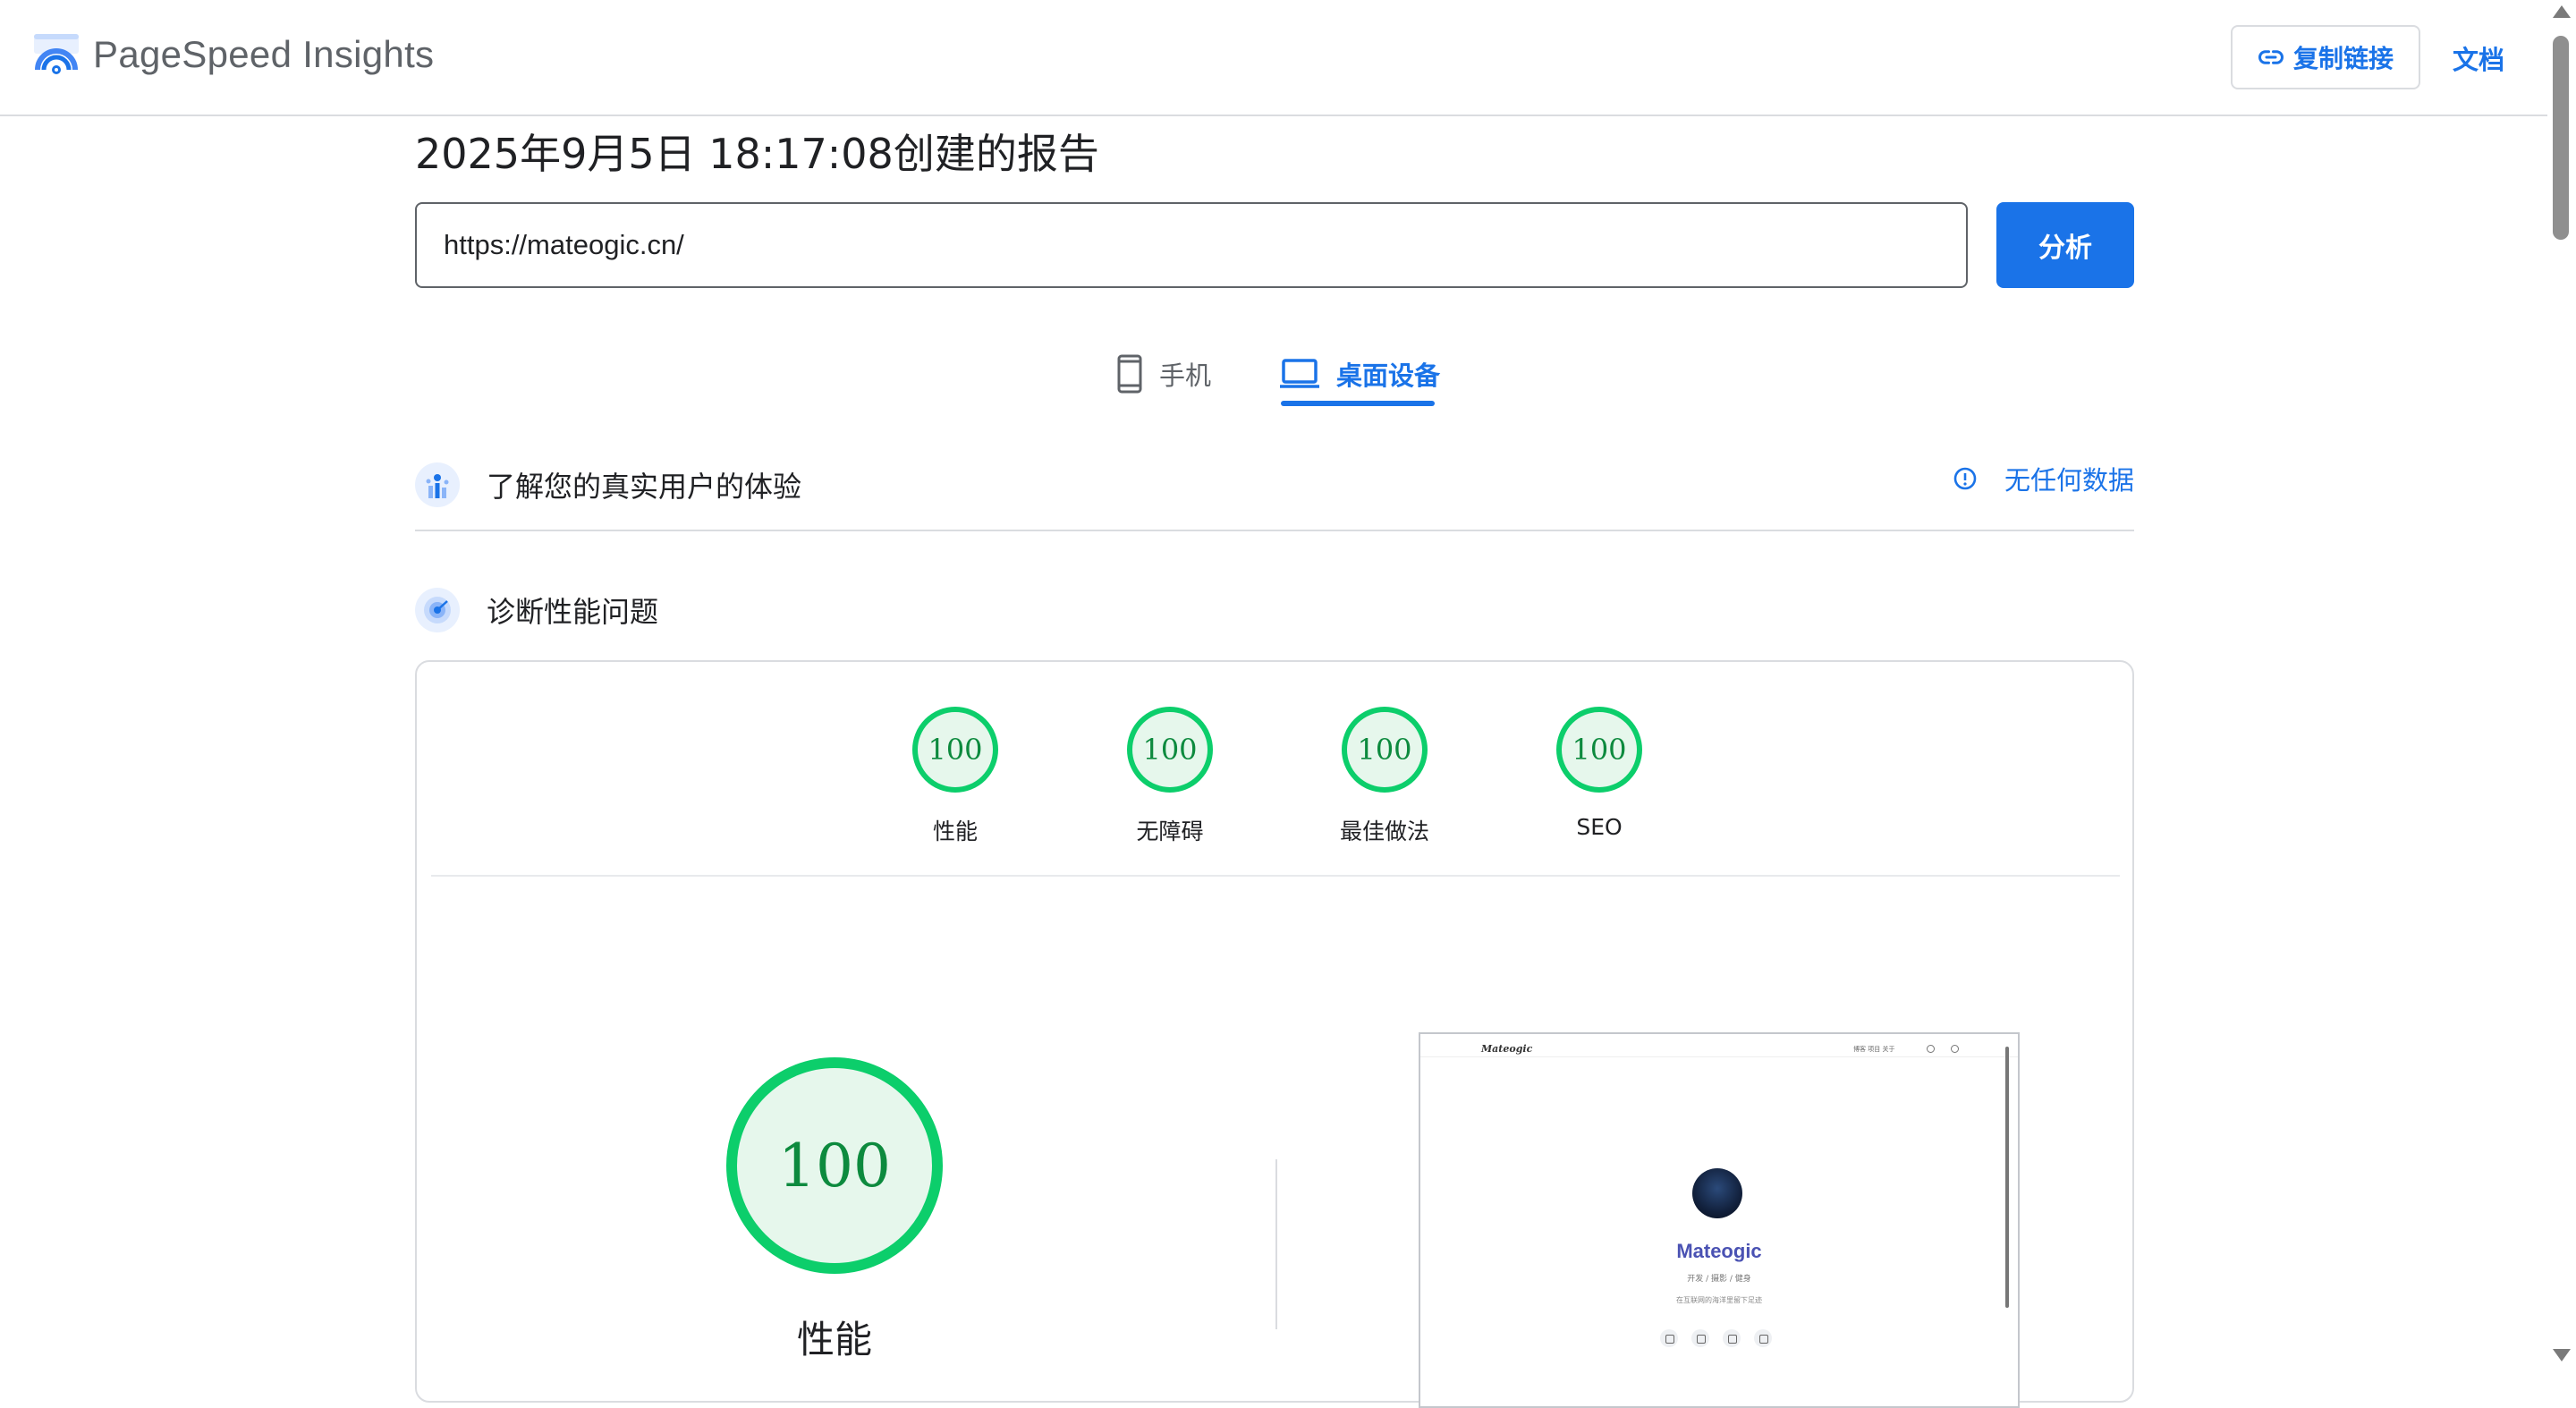 This screenshot has height=1408, width=2576. Describe the element at coordinates (757, 154) in the screenshot. I see `report-title: 2025年9月5日 18:17:08创建的报告` at that location.